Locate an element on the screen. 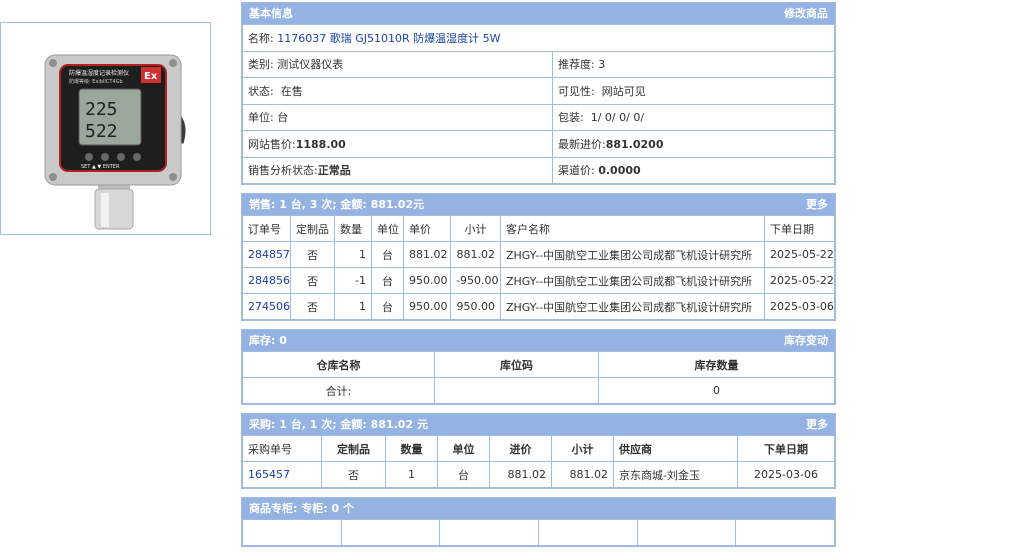 This screenshot has width=1011, height=555. sales-header-row: 订单号 定制品 数量 单位 单价 小计 客户名称 下单日期 is located at coordinates (538, 228).